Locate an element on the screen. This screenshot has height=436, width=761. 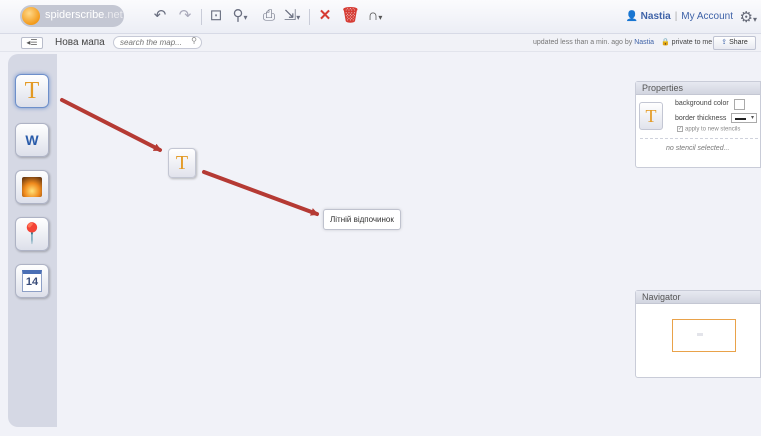
apply-to-new-stencils: ✓ apply to new stencils is located at coordinates (708, 129).